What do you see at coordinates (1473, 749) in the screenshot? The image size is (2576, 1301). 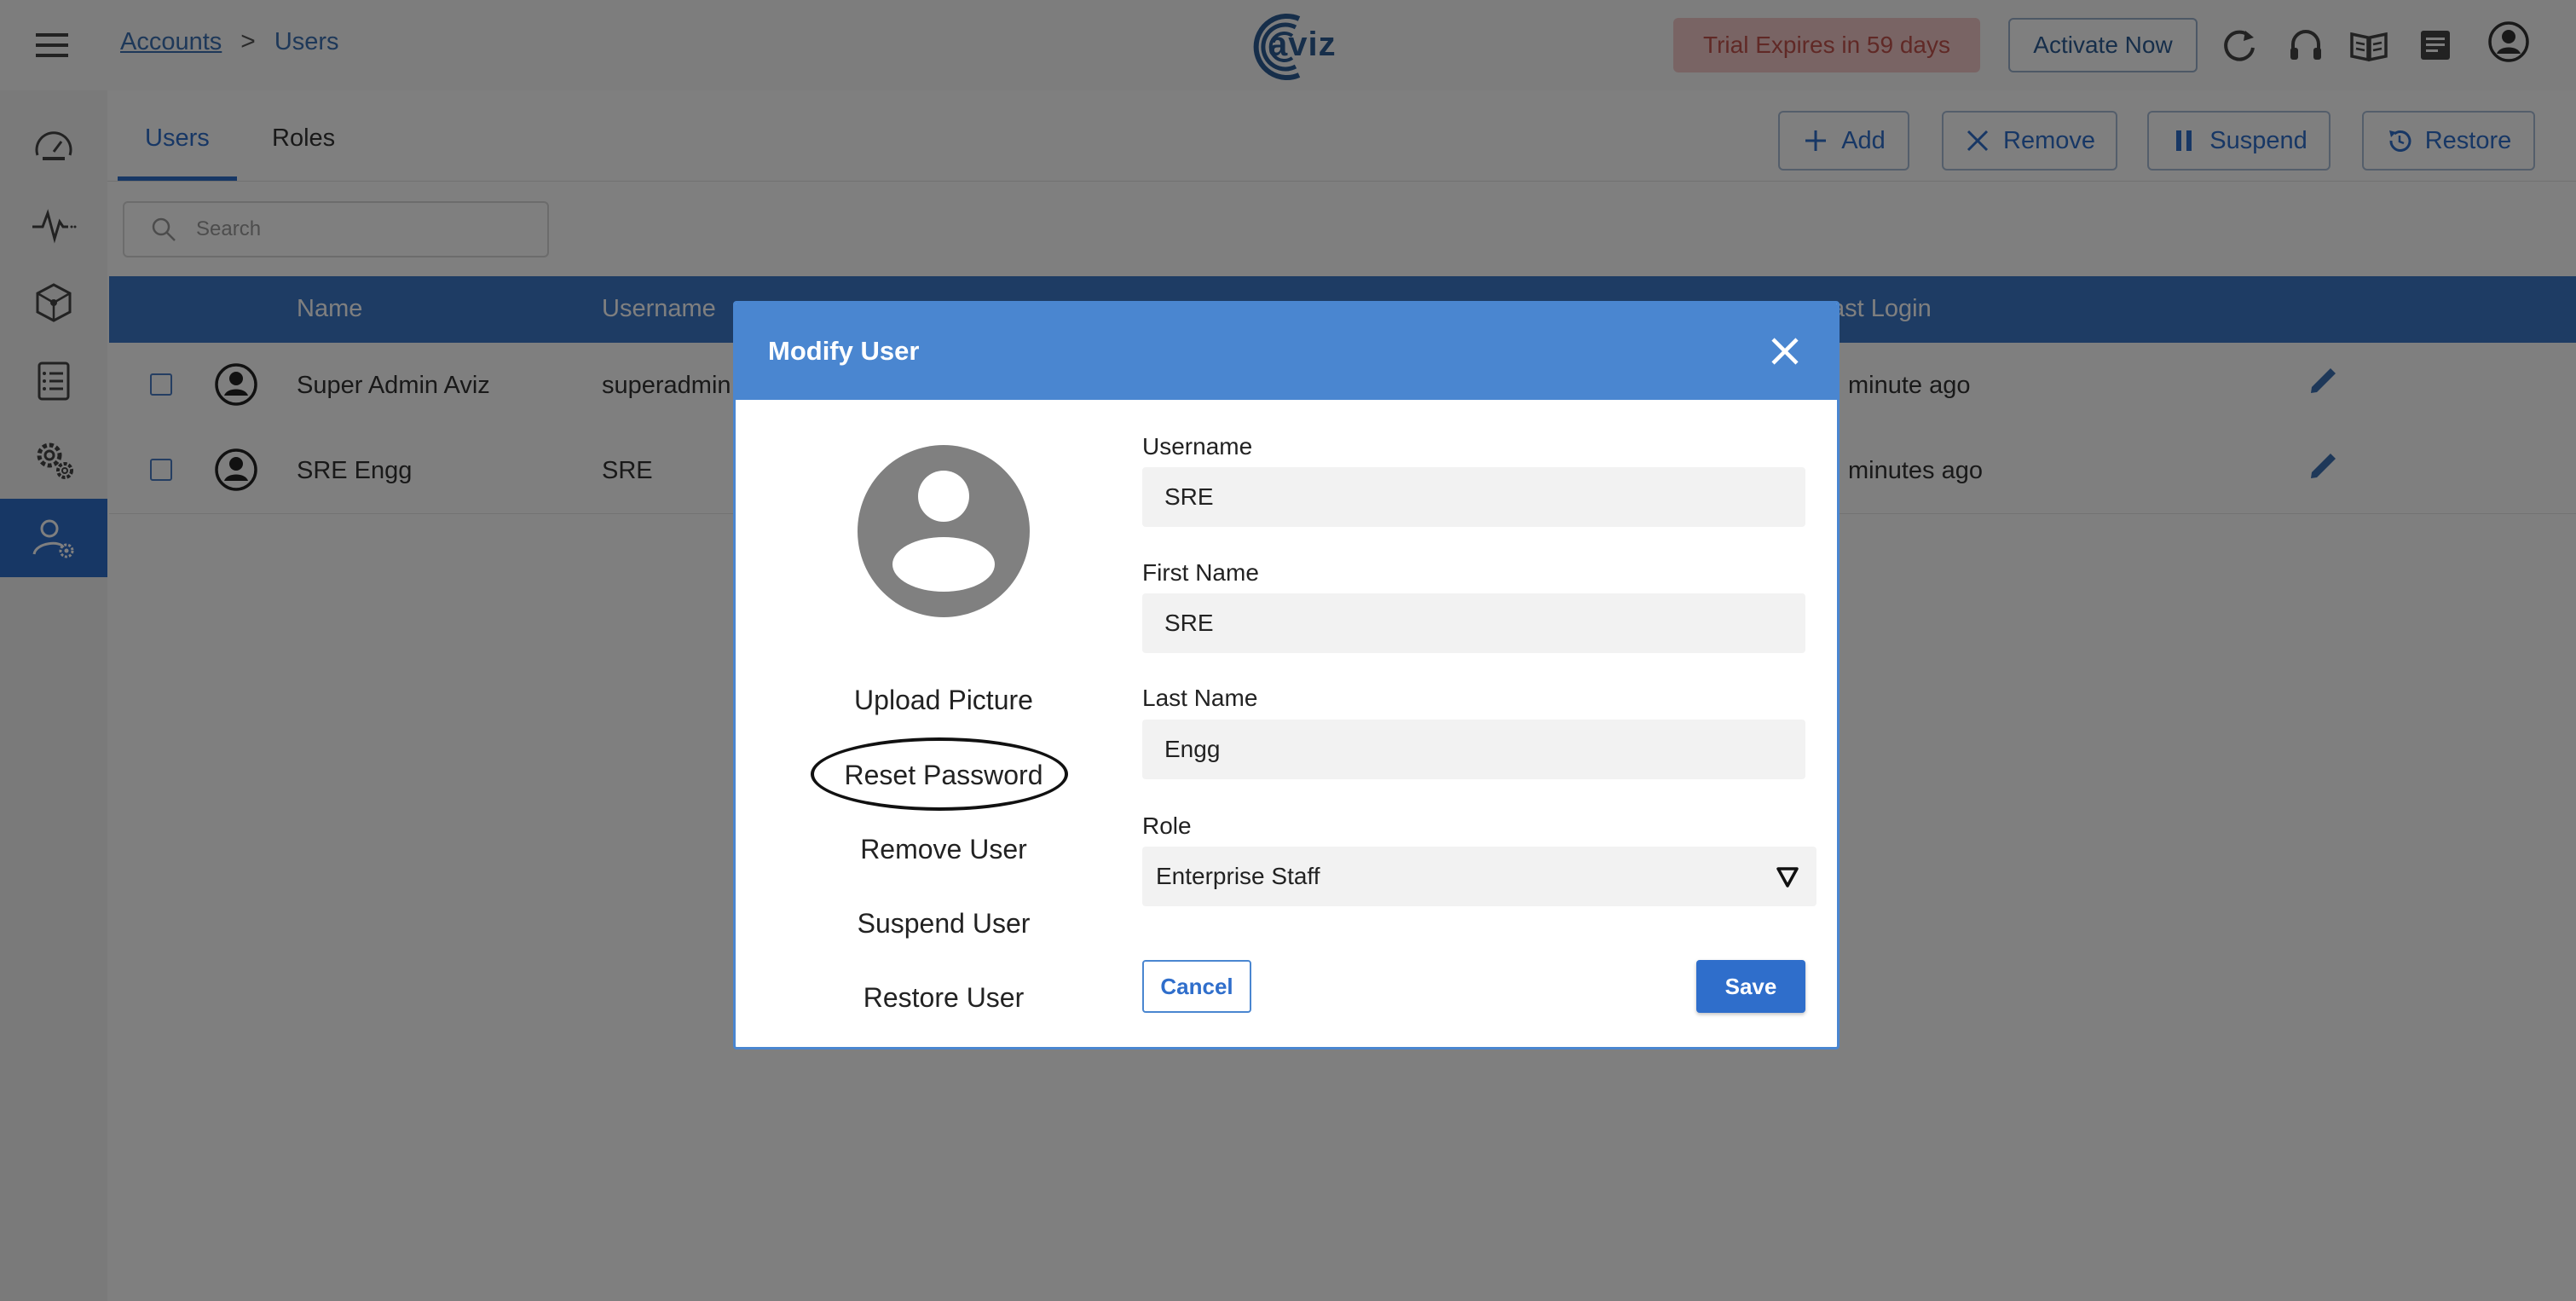 I see `last-name-field` at bounding box center [1473, 749].